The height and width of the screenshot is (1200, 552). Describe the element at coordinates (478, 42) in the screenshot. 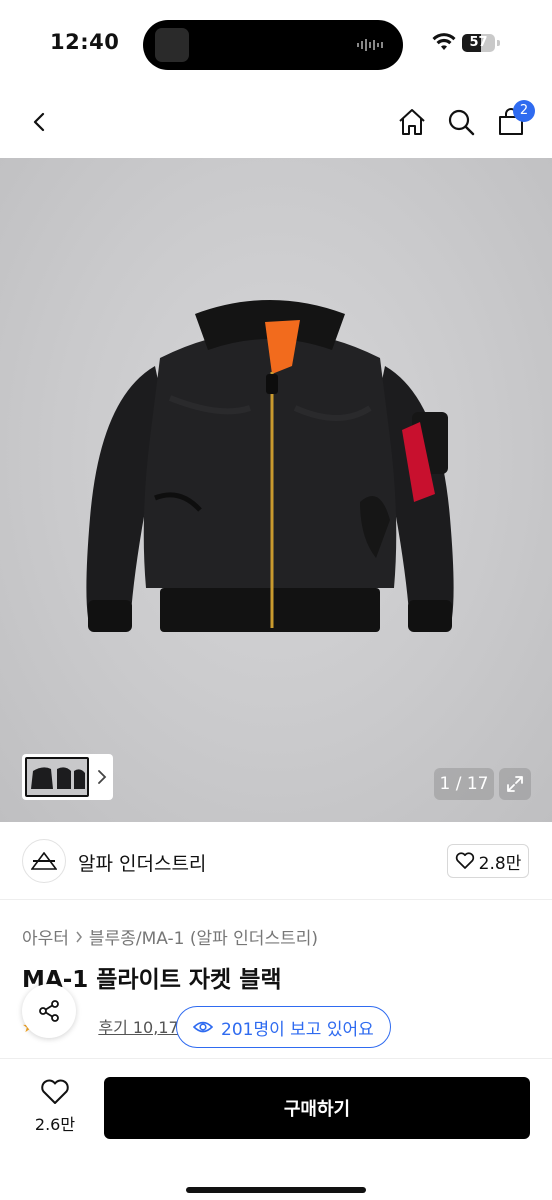

I see `battery-level: 57` at that location.